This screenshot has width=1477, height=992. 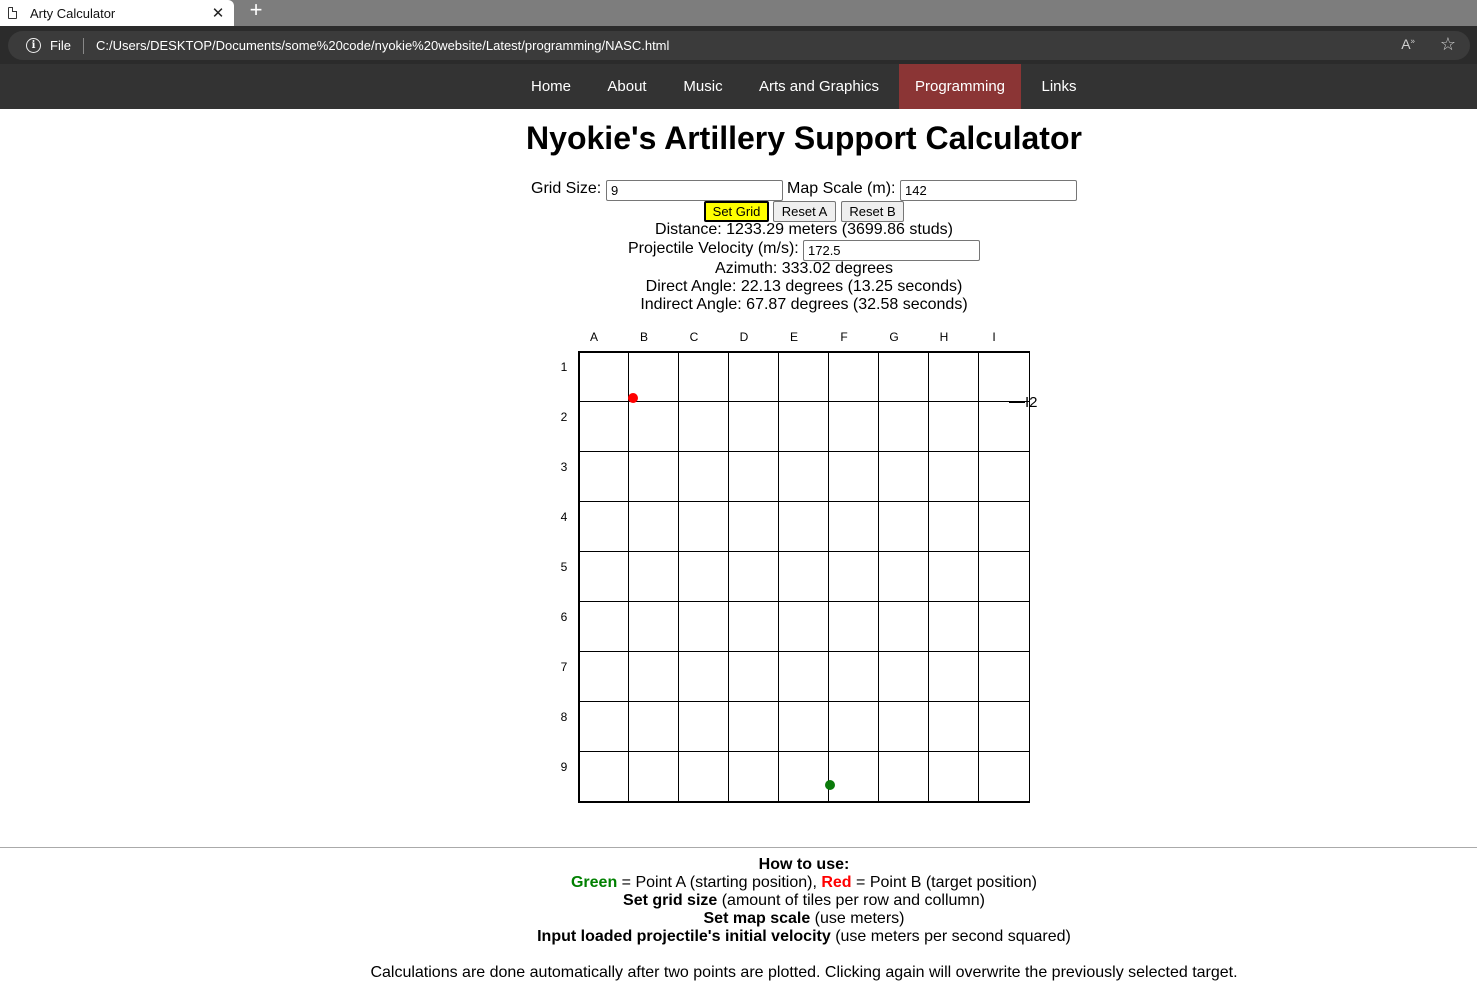 What do you see at coordinates (1031, 402) in the screenshot?
I see `target-grid-label: I2` at bounding box center [1031, 402].